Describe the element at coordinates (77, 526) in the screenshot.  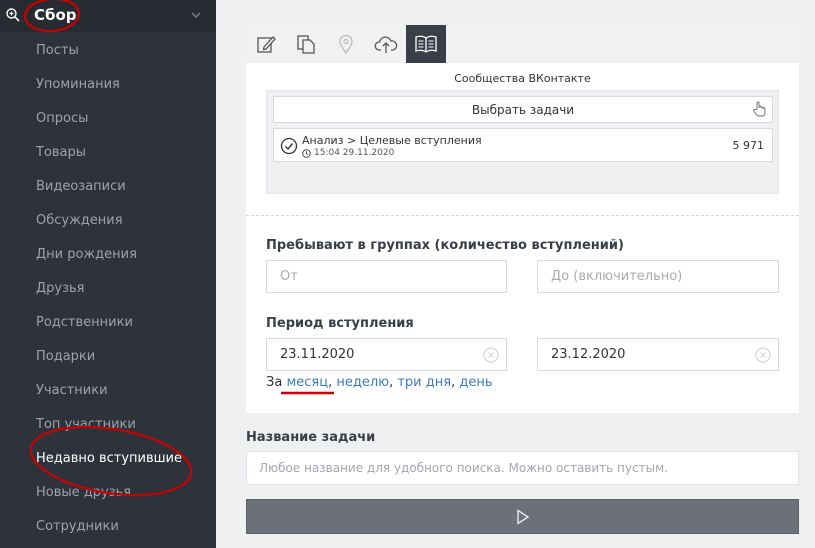
I see `sidebar-item-employees: Сотрудники` at that location.